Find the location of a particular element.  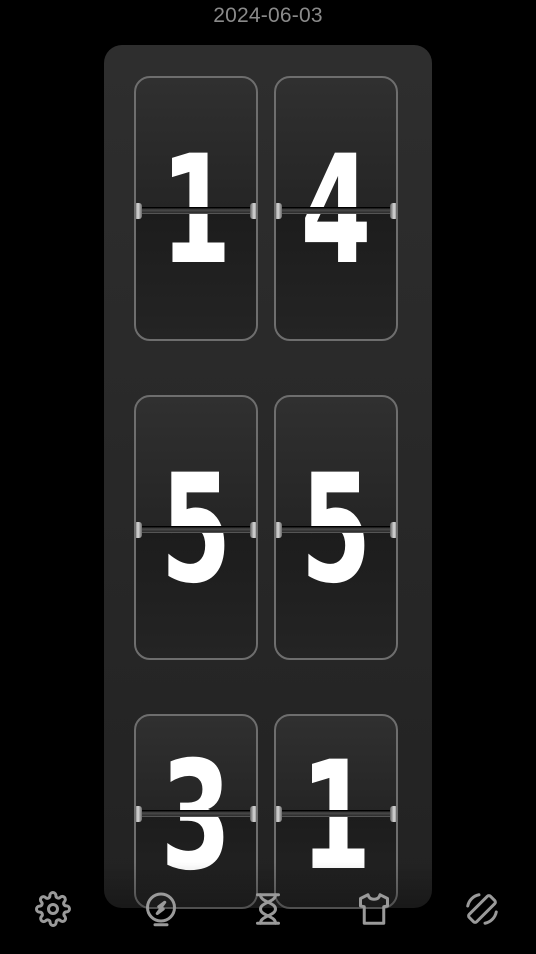

hourglass-icon is located at coordinates (268, 909).